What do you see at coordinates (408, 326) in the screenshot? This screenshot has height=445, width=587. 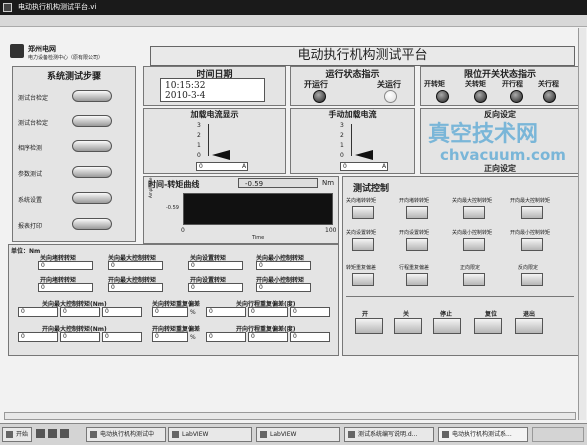 I see `close-button` at bounding box center [408, 326].